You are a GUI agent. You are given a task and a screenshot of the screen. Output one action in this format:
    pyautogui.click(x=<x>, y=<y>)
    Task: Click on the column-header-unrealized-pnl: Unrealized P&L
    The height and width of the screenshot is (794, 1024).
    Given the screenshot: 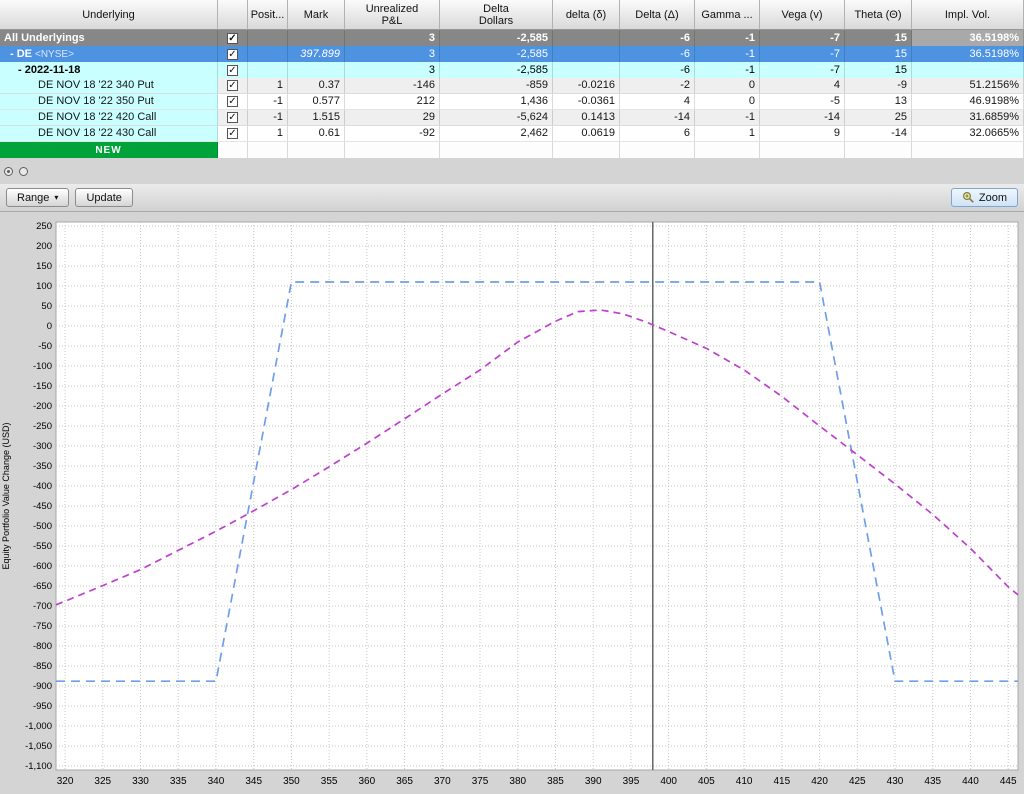 What is the action you would take?
    pyautogui.click(x=392, y=15)
    